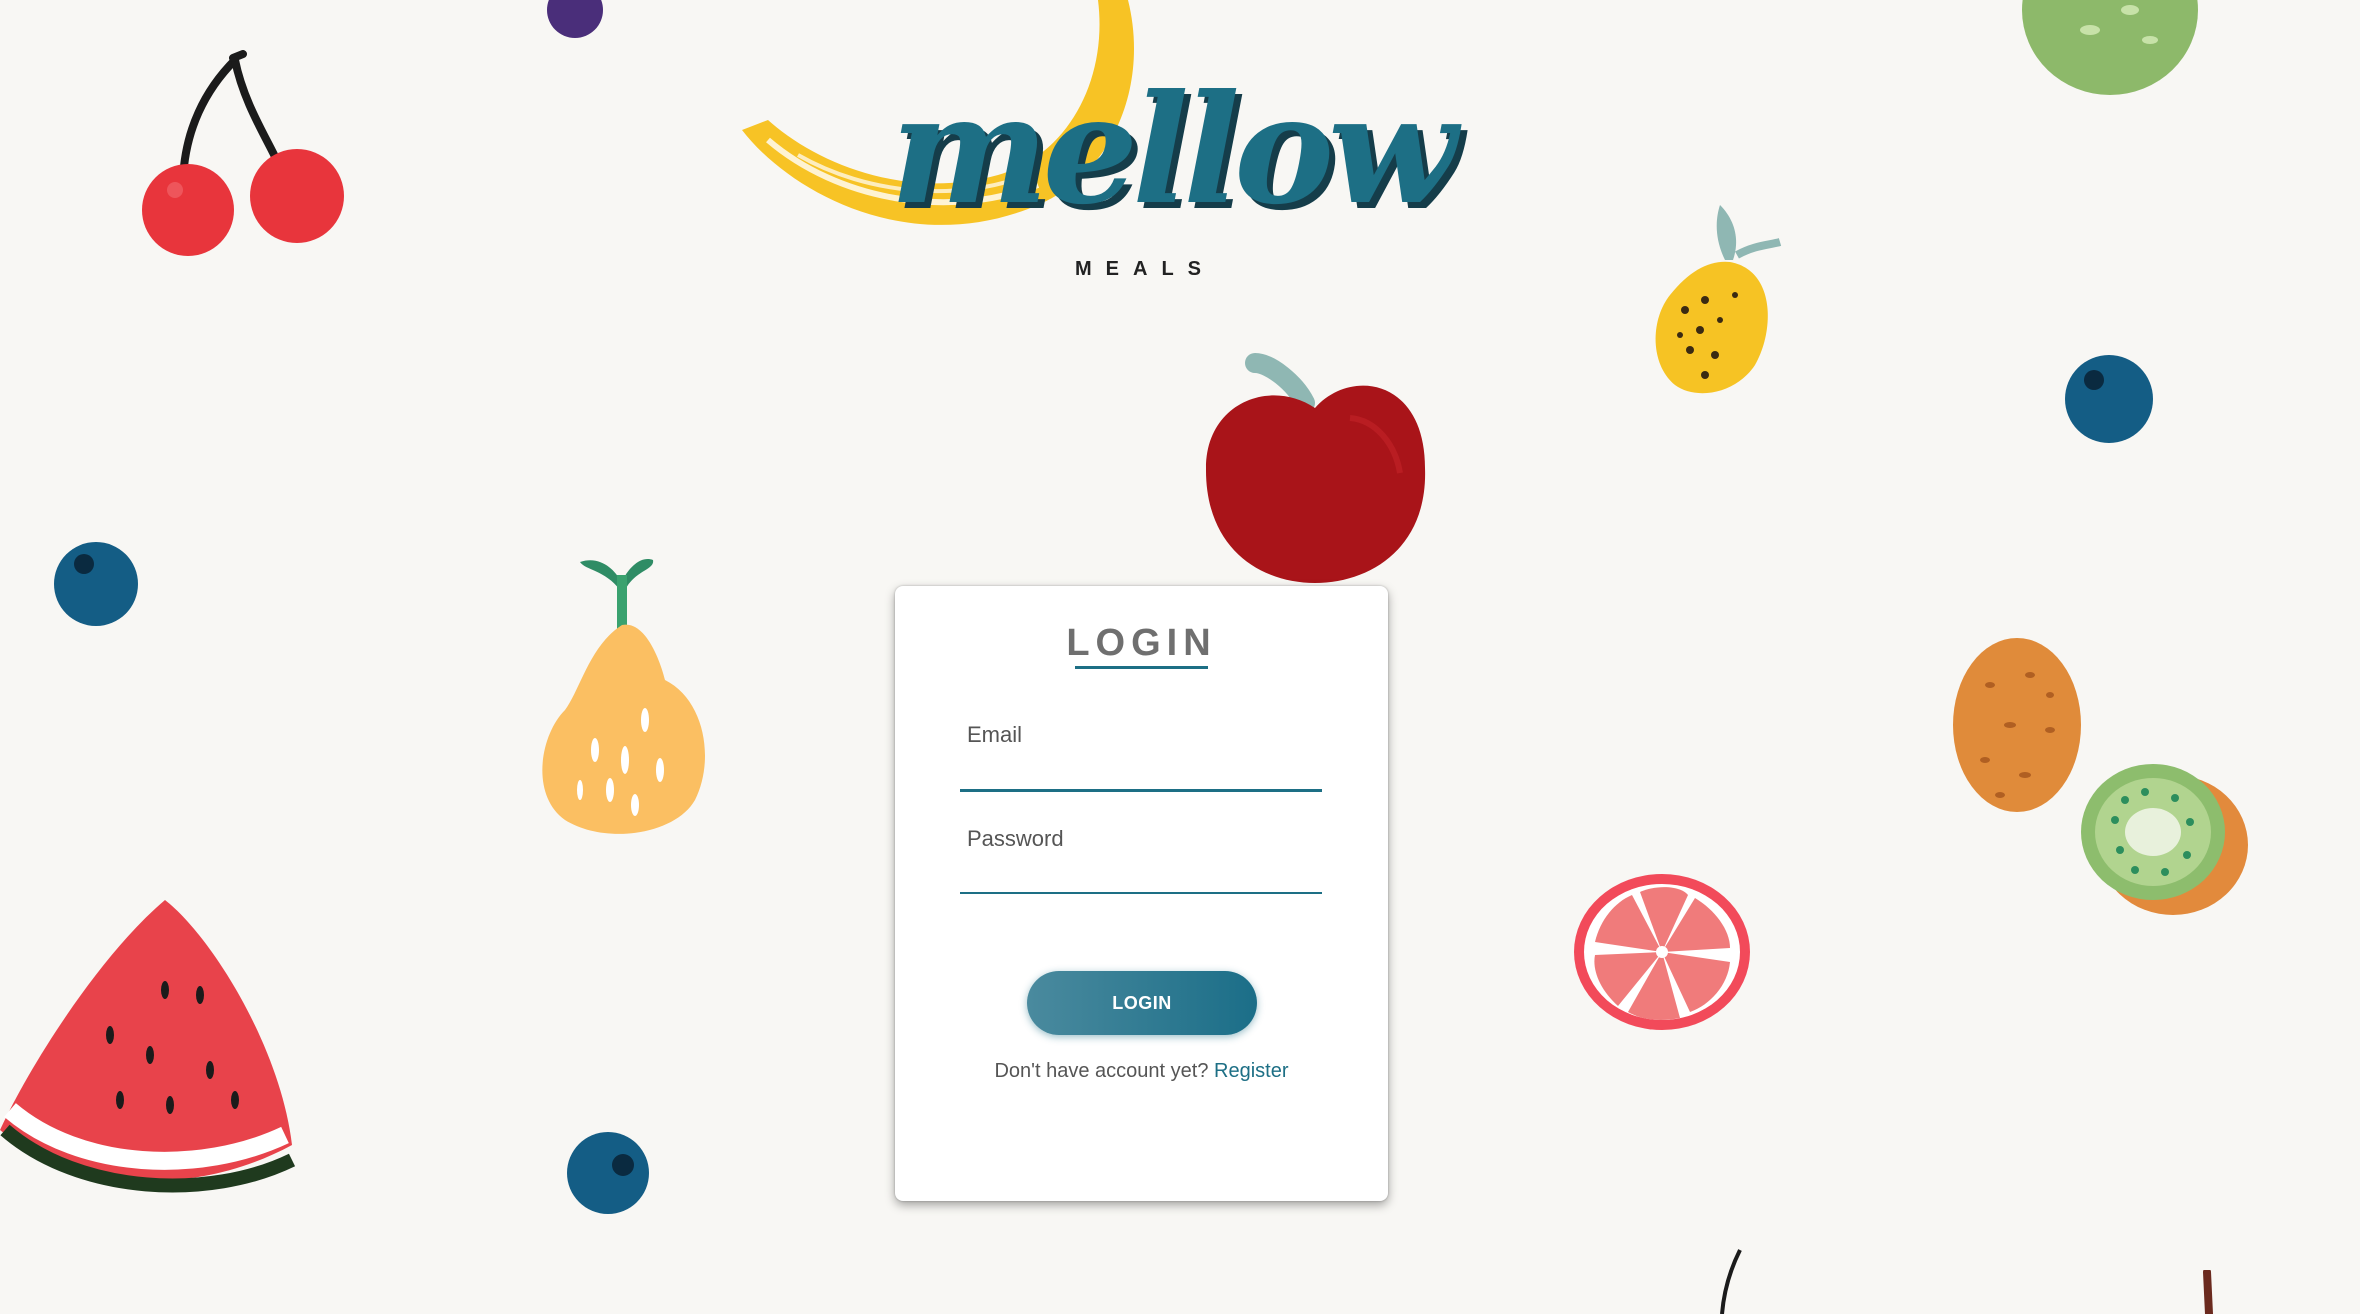 This screenshot has height=1314, width=2360. What do you see at coordinates (2017, 725) in the screenshot?
I see `potato-icon` at bounding box center [2017, 725].